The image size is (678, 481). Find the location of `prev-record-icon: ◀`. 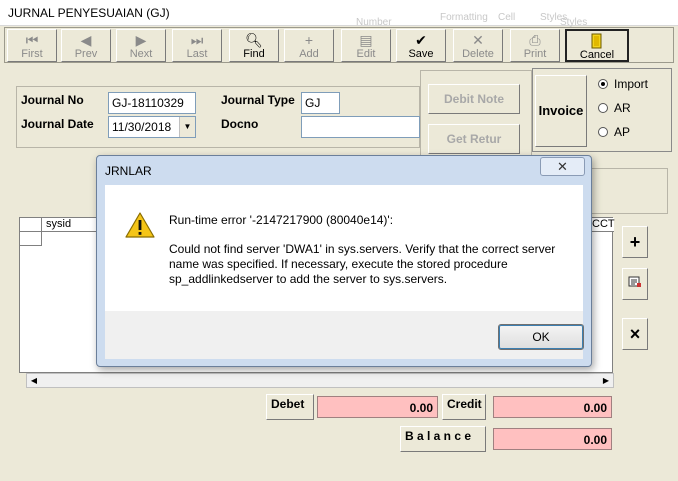

prev-record-icon: ◀ is located at coordinates (86, 40).